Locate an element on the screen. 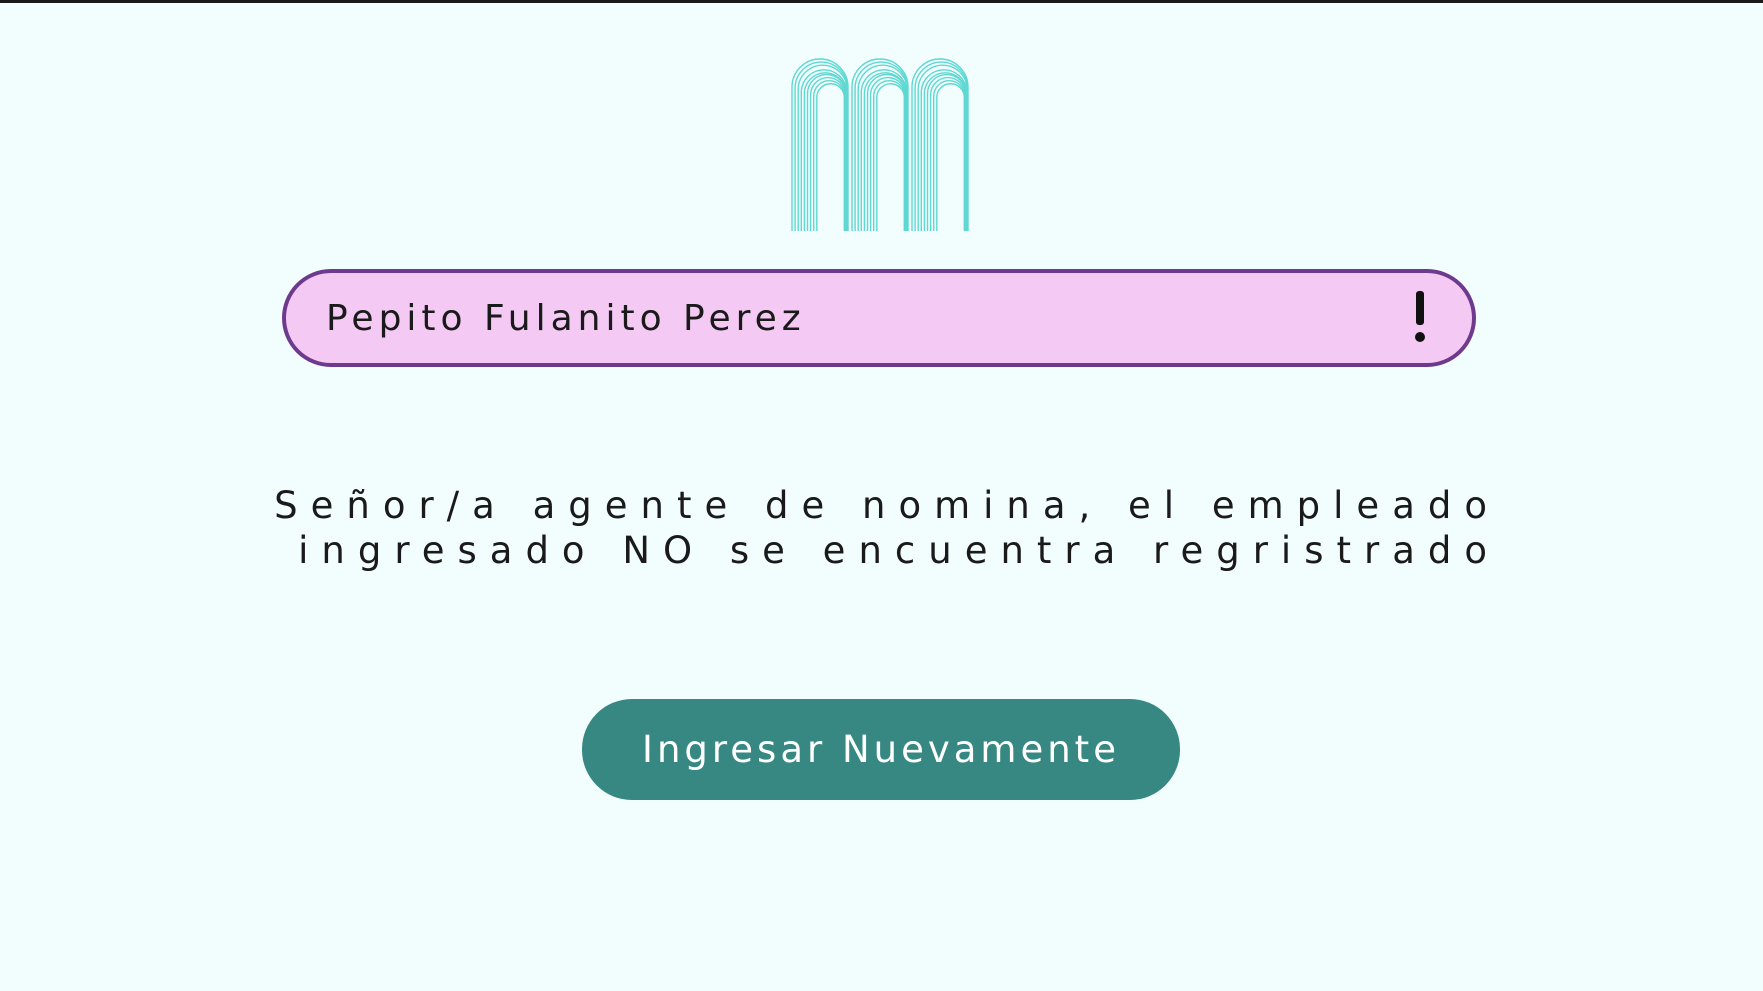  employee-name-field is located at coordinates (879, 318).